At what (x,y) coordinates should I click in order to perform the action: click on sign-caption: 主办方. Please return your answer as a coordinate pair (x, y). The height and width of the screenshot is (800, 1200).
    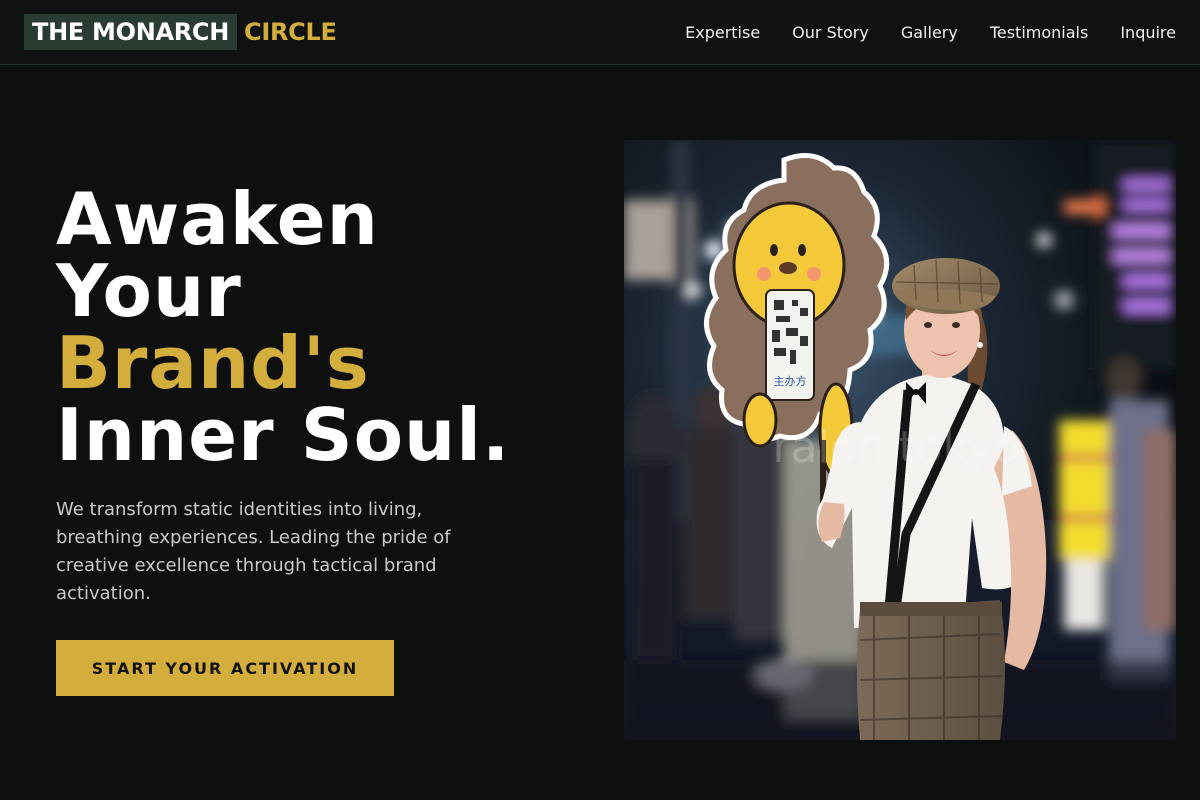
    Looking at the image, I should click on (790, 381).